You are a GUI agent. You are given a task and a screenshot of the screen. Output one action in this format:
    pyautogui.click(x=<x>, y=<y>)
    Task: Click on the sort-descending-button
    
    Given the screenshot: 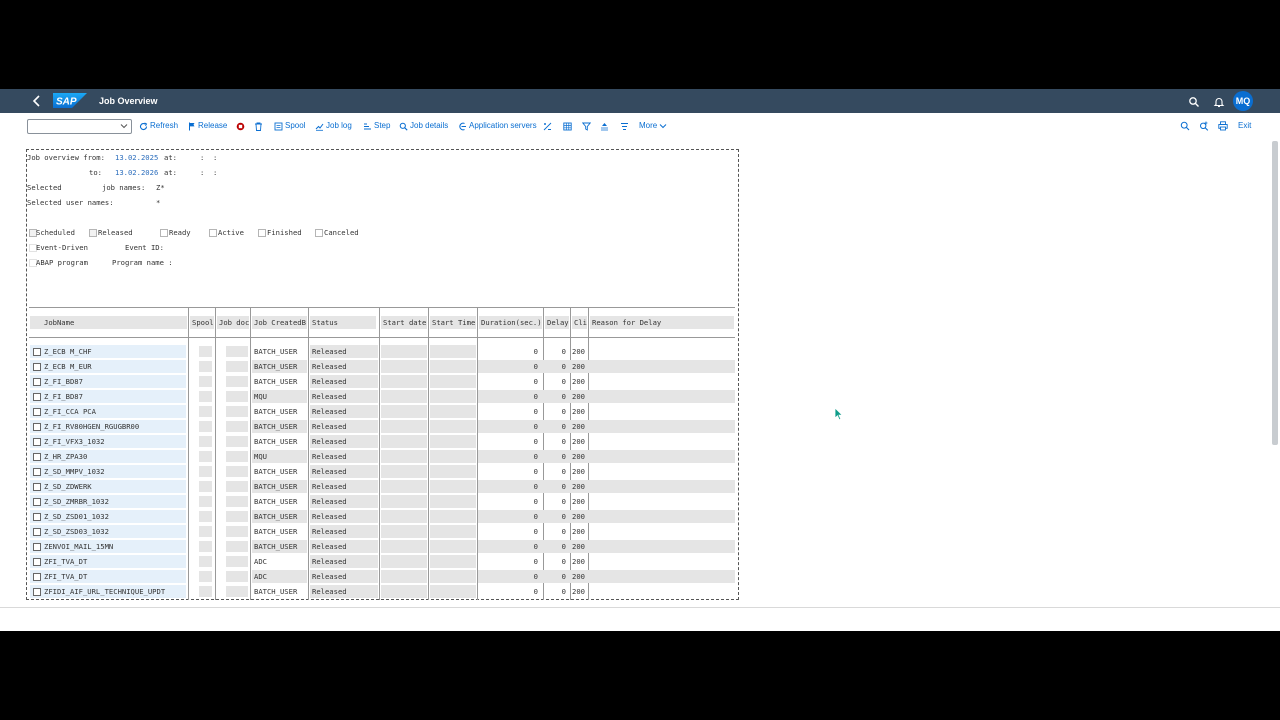 What is the action you would take?
    pyautogui.click(x=624, y=126)
    